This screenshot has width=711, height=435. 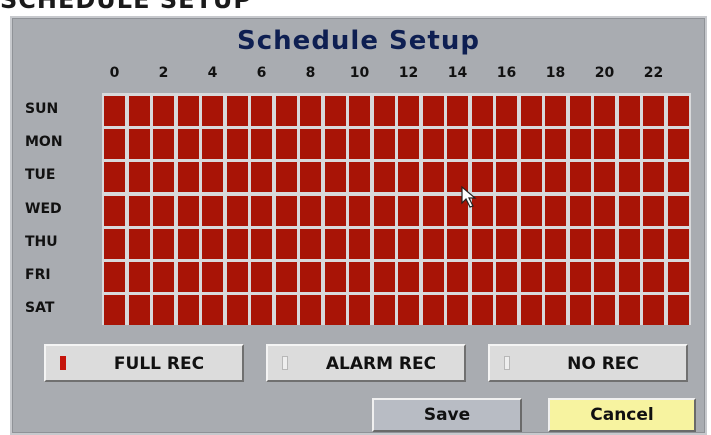 I want to click on save-button: Save, so click(x=447, y=415).